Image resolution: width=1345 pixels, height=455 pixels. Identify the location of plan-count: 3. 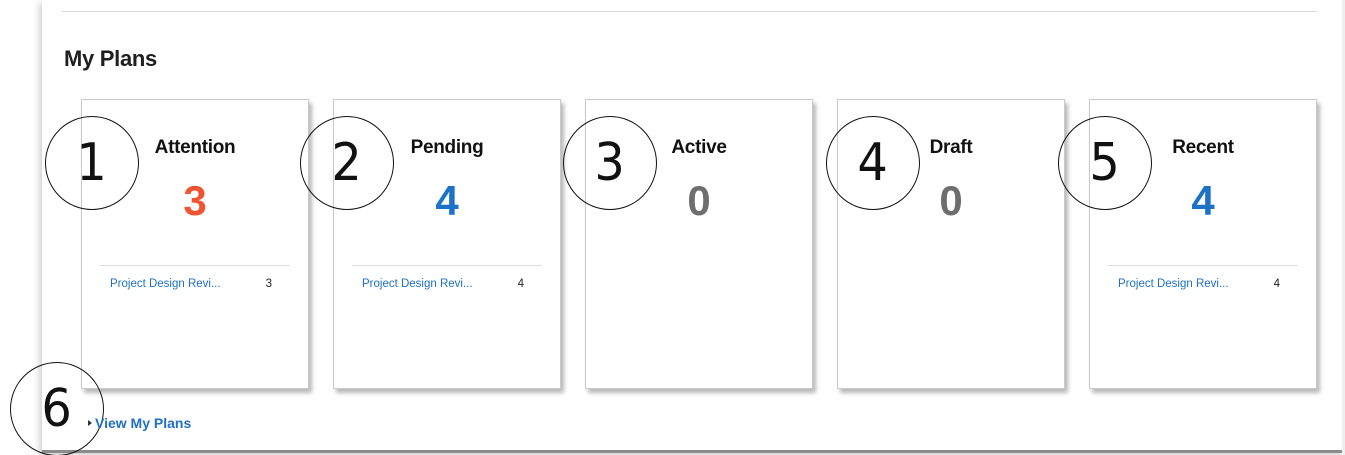
(268, 284).